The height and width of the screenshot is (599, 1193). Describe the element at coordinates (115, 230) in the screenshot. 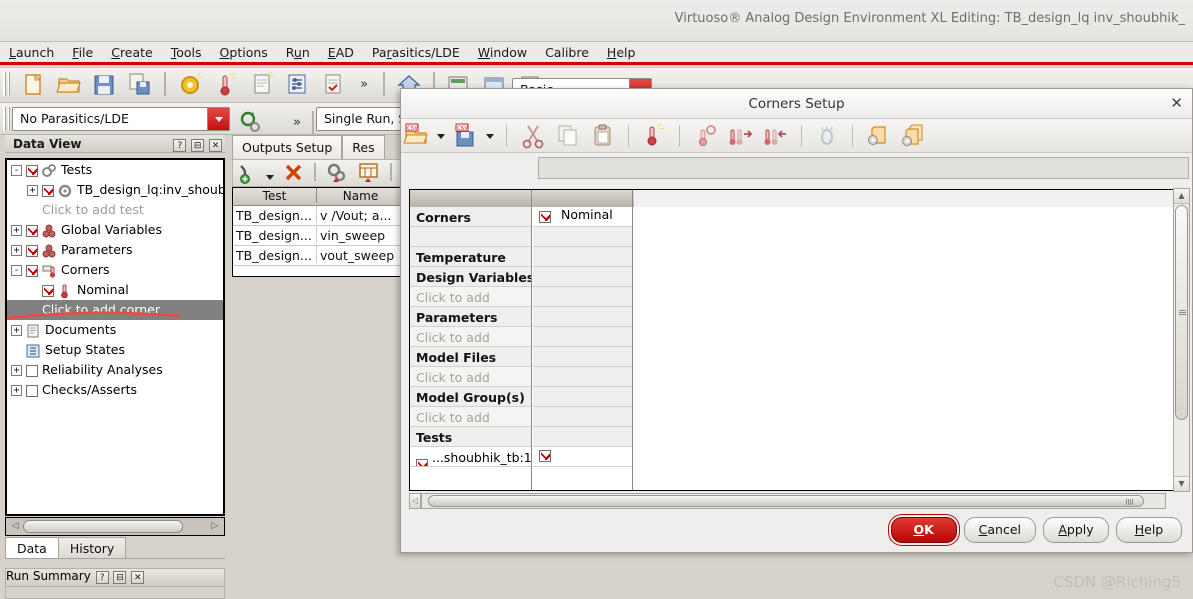

I see `tree-item-global-variables: + Global Variables` at that location.